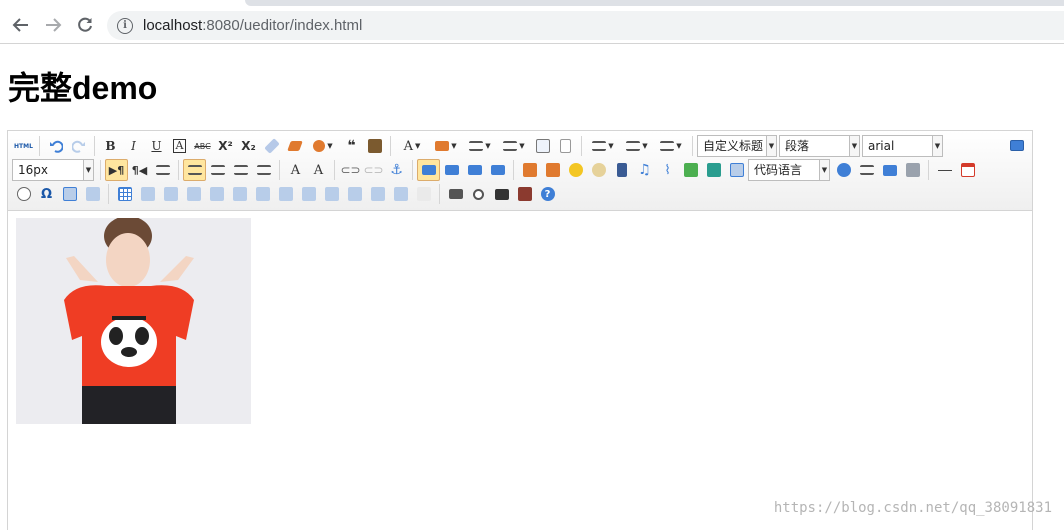 This screenshot has width=1064, height=530. Describe the element at coordinates (116, 170) in the screenshot. I see `directionalityltr-button: ▶¶` at that location.